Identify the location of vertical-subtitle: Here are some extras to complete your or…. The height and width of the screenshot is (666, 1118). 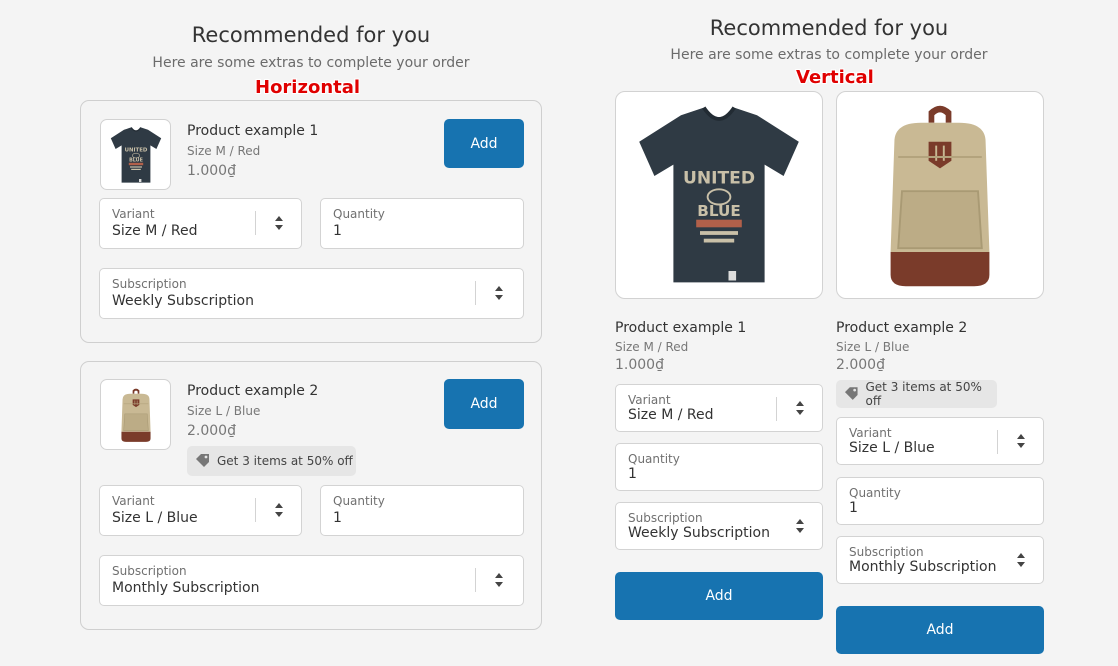
(829, 55).